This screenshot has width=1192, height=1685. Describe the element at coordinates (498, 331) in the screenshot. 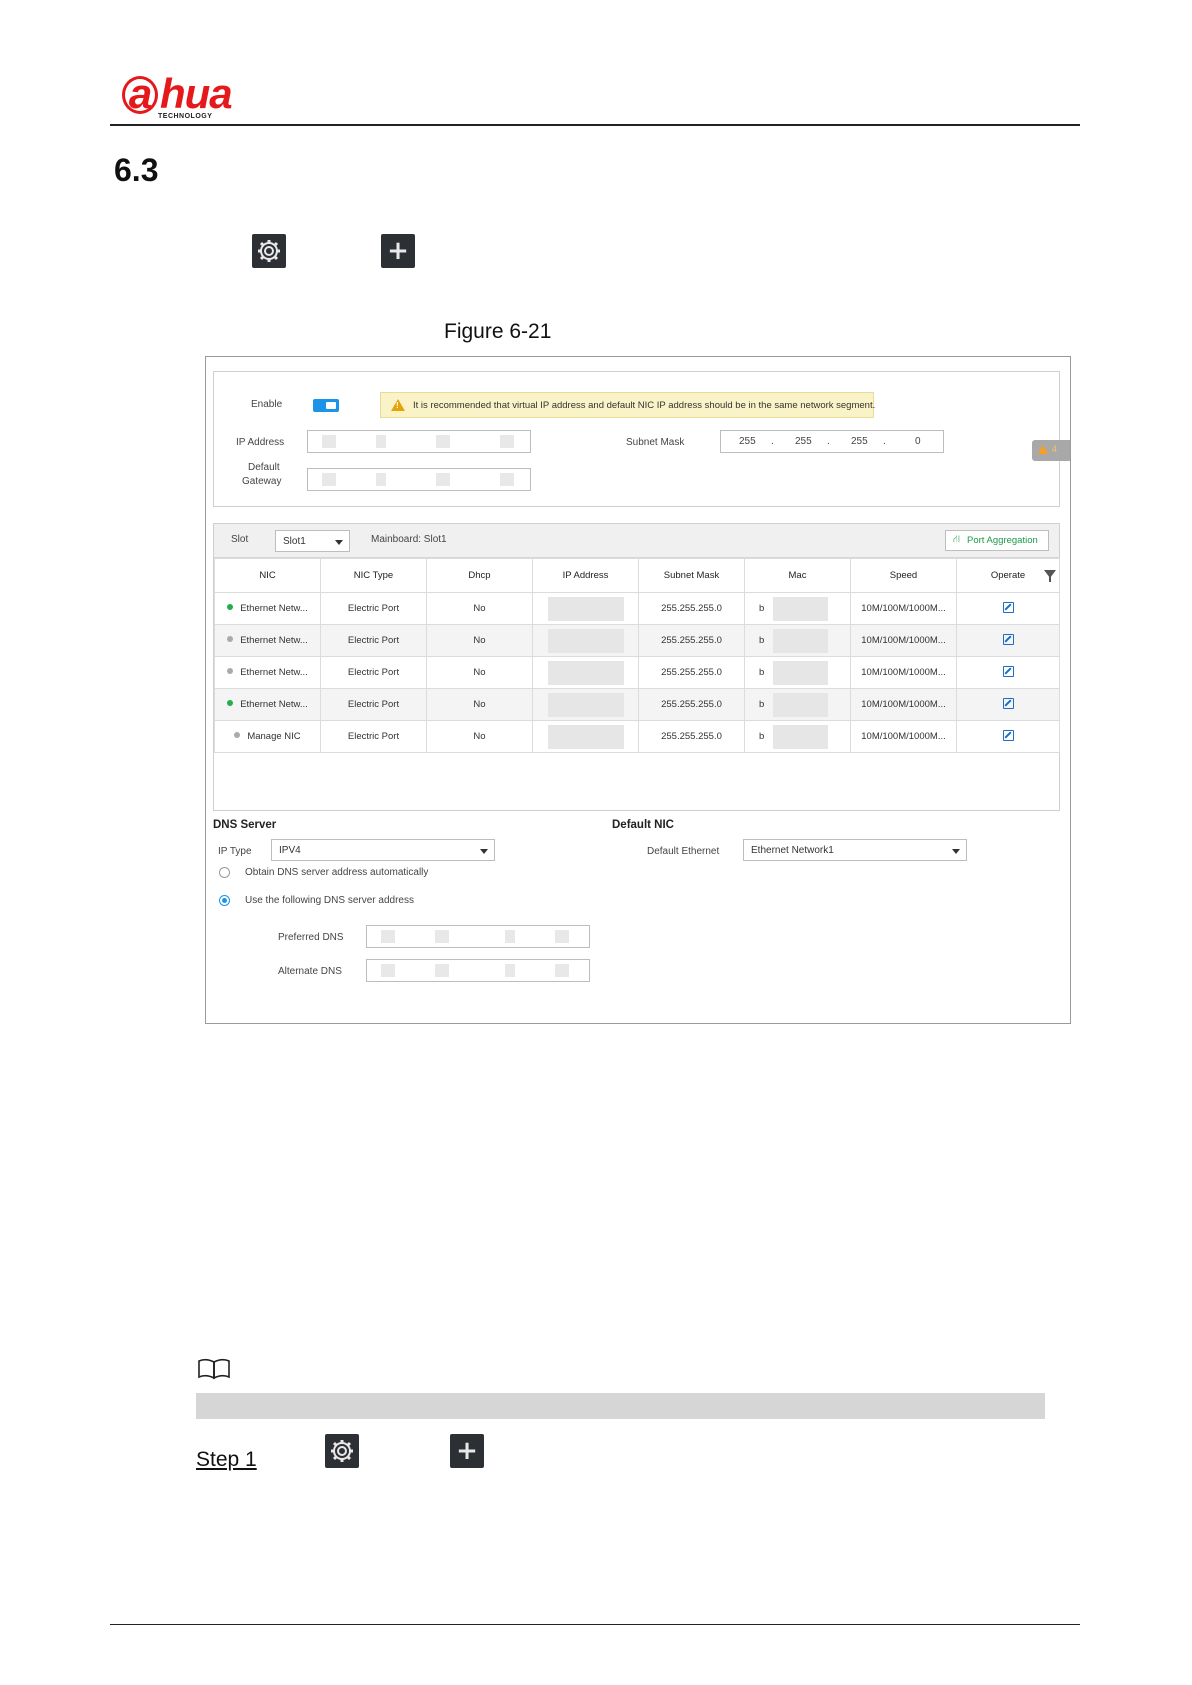

I see `figure-caption: Figure 6-21` at that location.